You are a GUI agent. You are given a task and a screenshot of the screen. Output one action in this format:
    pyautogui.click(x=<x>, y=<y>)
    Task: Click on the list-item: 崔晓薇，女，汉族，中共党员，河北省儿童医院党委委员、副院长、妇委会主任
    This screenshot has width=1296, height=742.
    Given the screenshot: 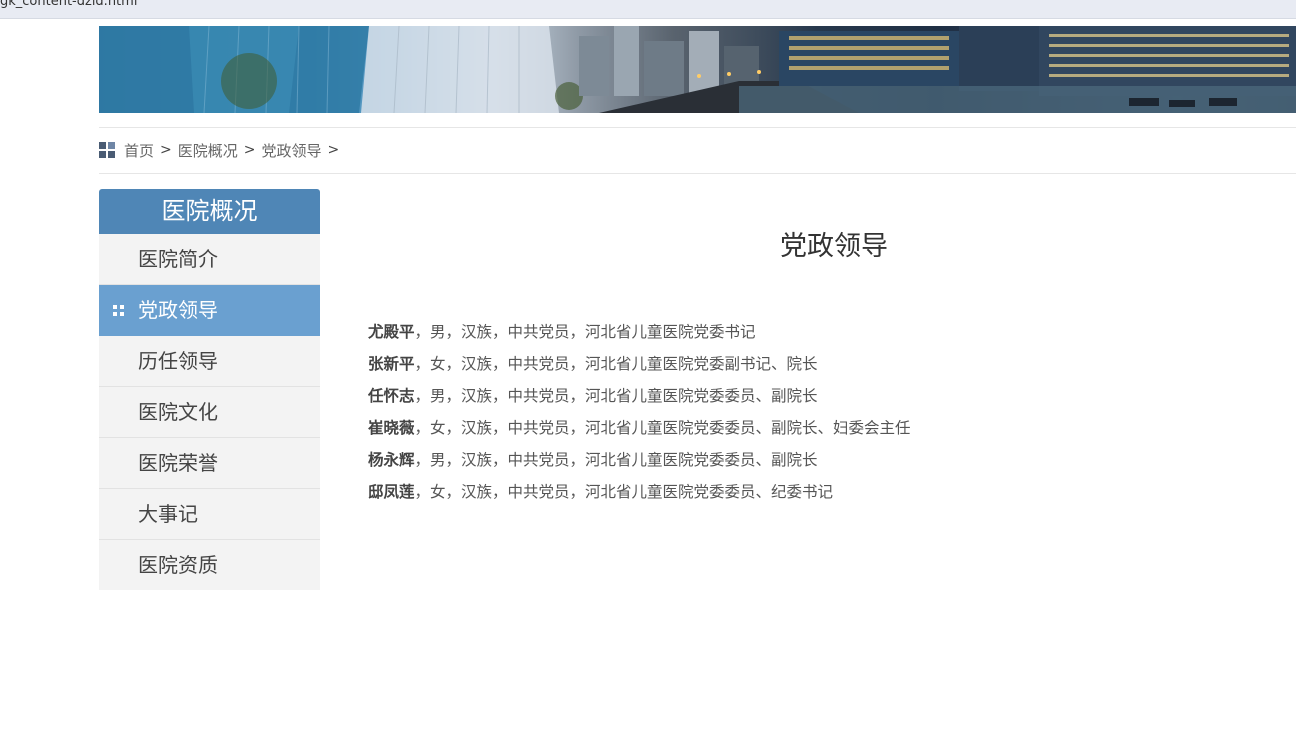 What is the action you would take?
    pyautogui.click(x=639, y=428)
    